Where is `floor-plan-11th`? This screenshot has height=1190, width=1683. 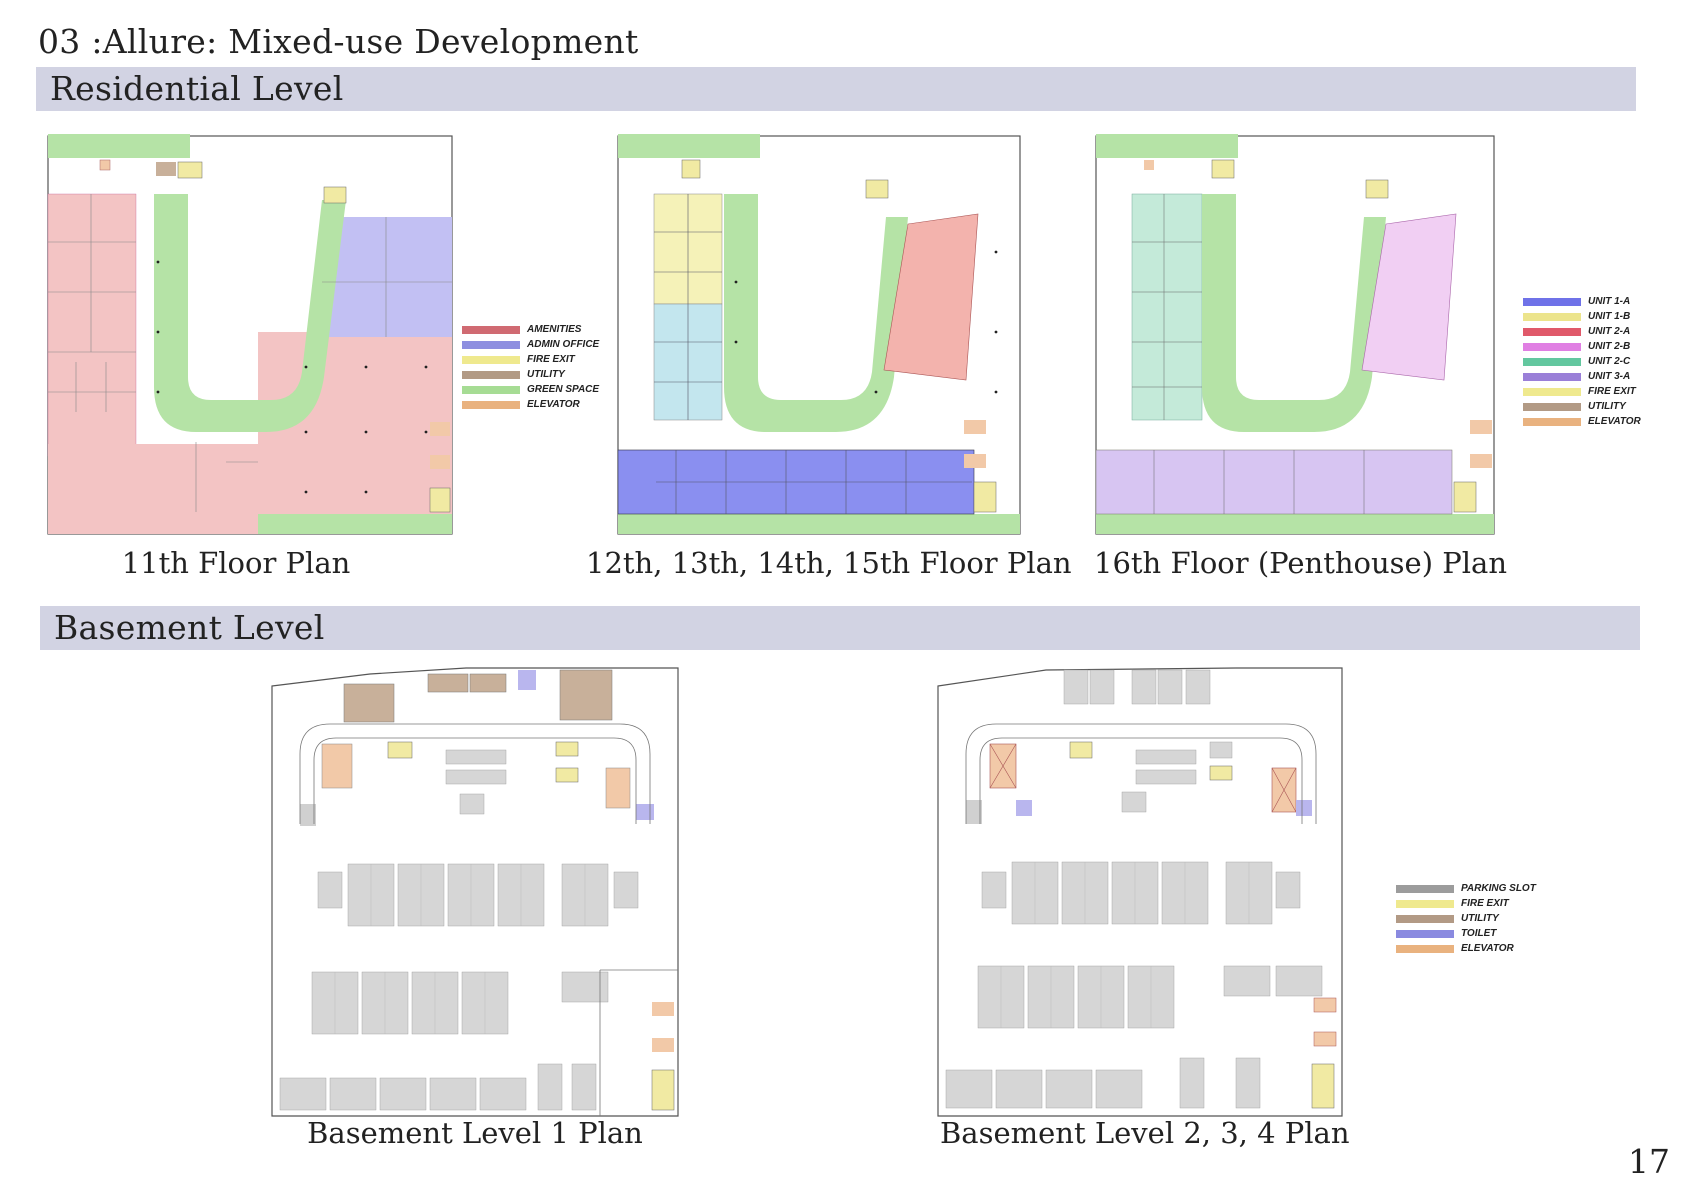
floor-plan-11th is located at coordinates (250, 334).